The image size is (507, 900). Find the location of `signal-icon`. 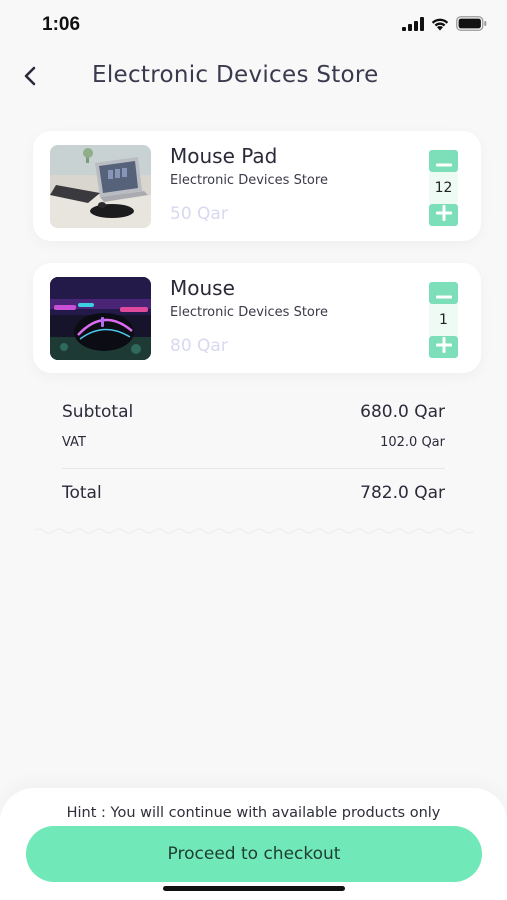

signal-icon is located at coordinates (413, 25).